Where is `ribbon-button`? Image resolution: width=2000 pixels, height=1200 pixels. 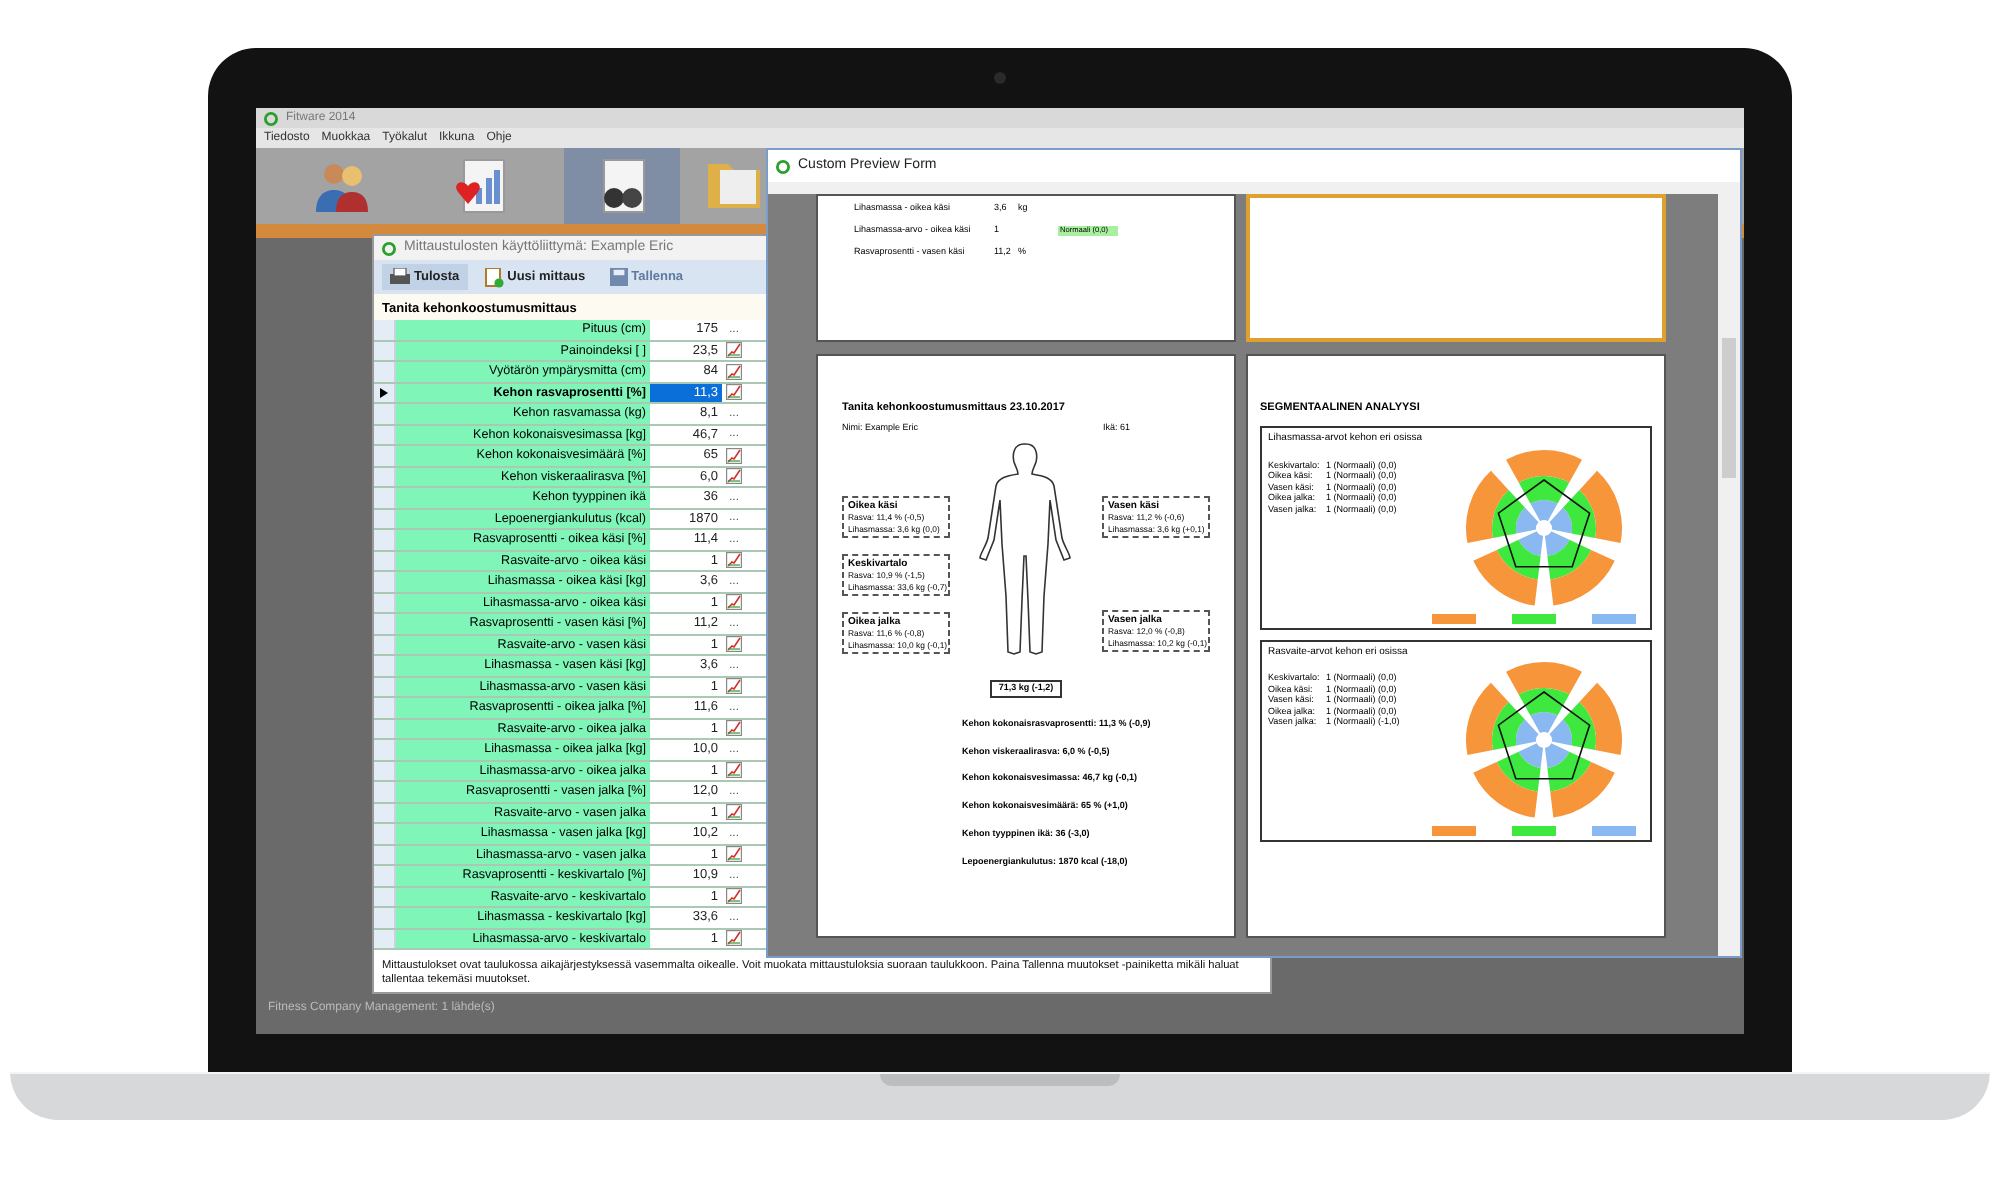 ribbon-button is located at coordinates (622, 186).